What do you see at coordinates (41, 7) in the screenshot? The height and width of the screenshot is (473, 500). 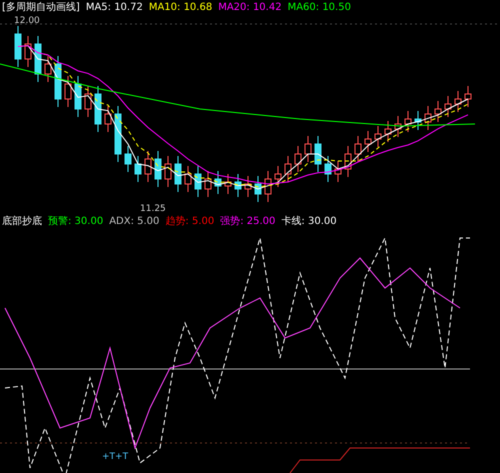 I see `chart-title: [多周期自动画线]` at bounding box center [41, 7].